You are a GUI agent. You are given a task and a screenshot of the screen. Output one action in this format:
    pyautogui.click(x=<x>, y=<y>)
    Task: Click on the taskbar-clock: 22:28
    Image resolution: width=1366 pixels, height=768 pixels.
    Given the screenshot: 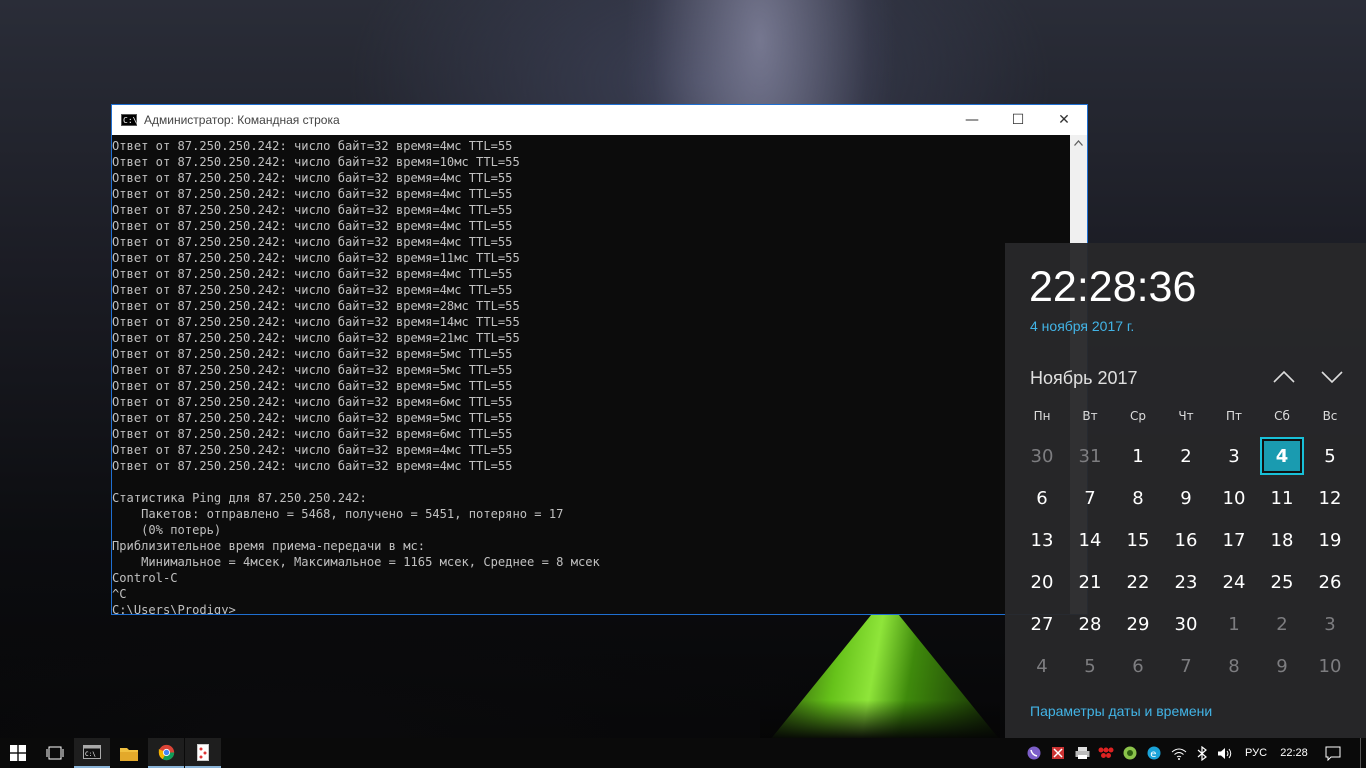 What is the action you would take?
    pyautogui.click(x=1294, y=753)
    